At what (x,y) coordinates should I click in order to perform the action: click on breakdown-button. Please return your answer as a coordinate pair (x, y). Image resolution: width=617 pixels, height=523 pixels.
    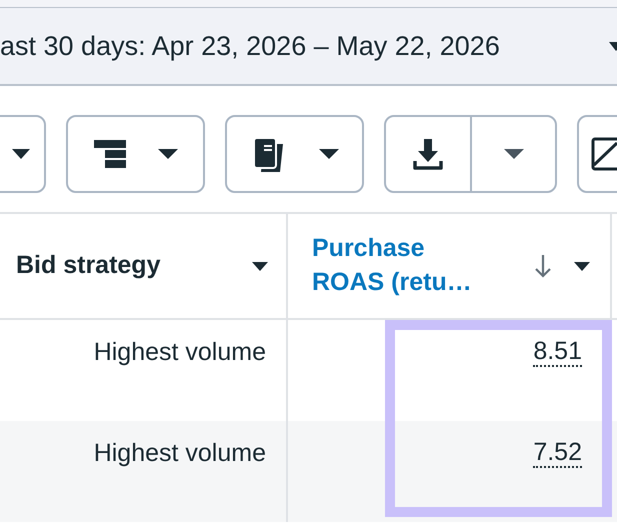
    Looking at the image, I should click on (135, 154).